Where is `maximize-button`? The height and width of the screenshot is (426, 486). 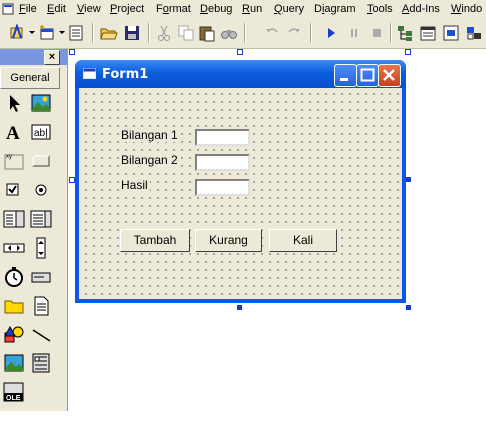 maximize-button is located at coordinates (367, 75).